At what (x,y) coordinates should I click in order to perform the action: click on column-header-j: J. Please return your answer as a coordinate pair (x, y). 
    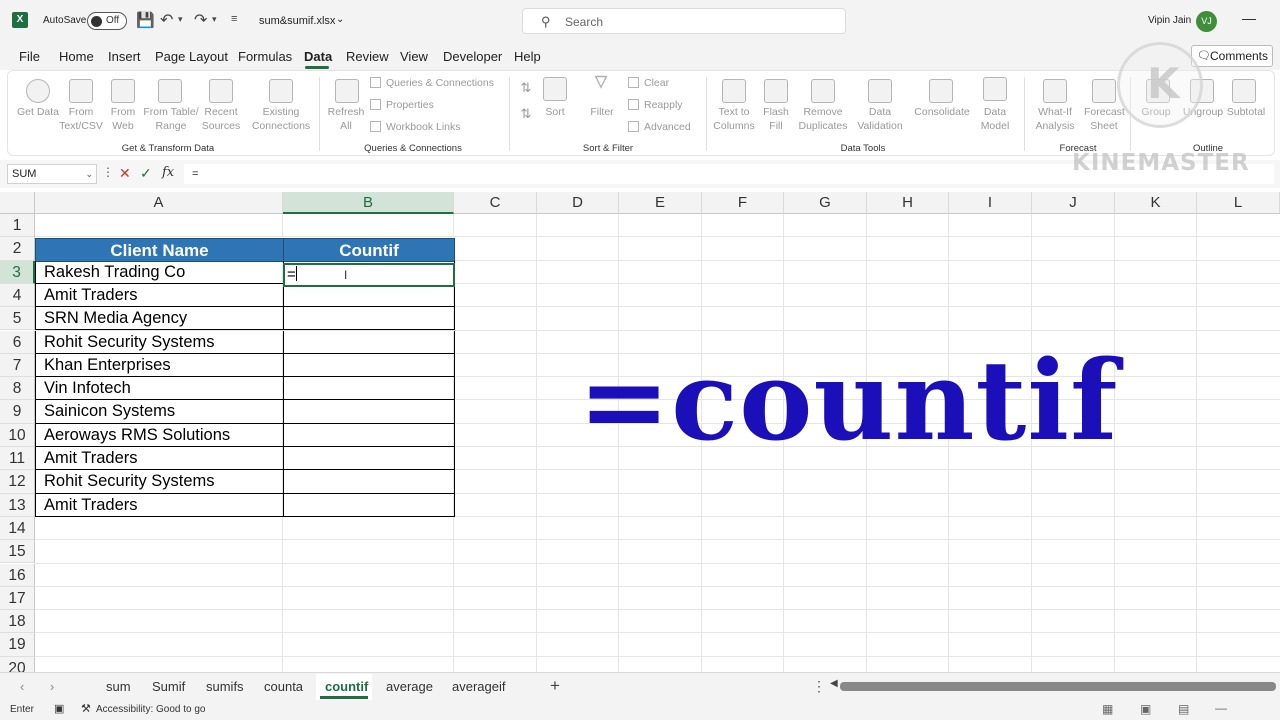
    Looking at the image, I should click on (1073, 203).